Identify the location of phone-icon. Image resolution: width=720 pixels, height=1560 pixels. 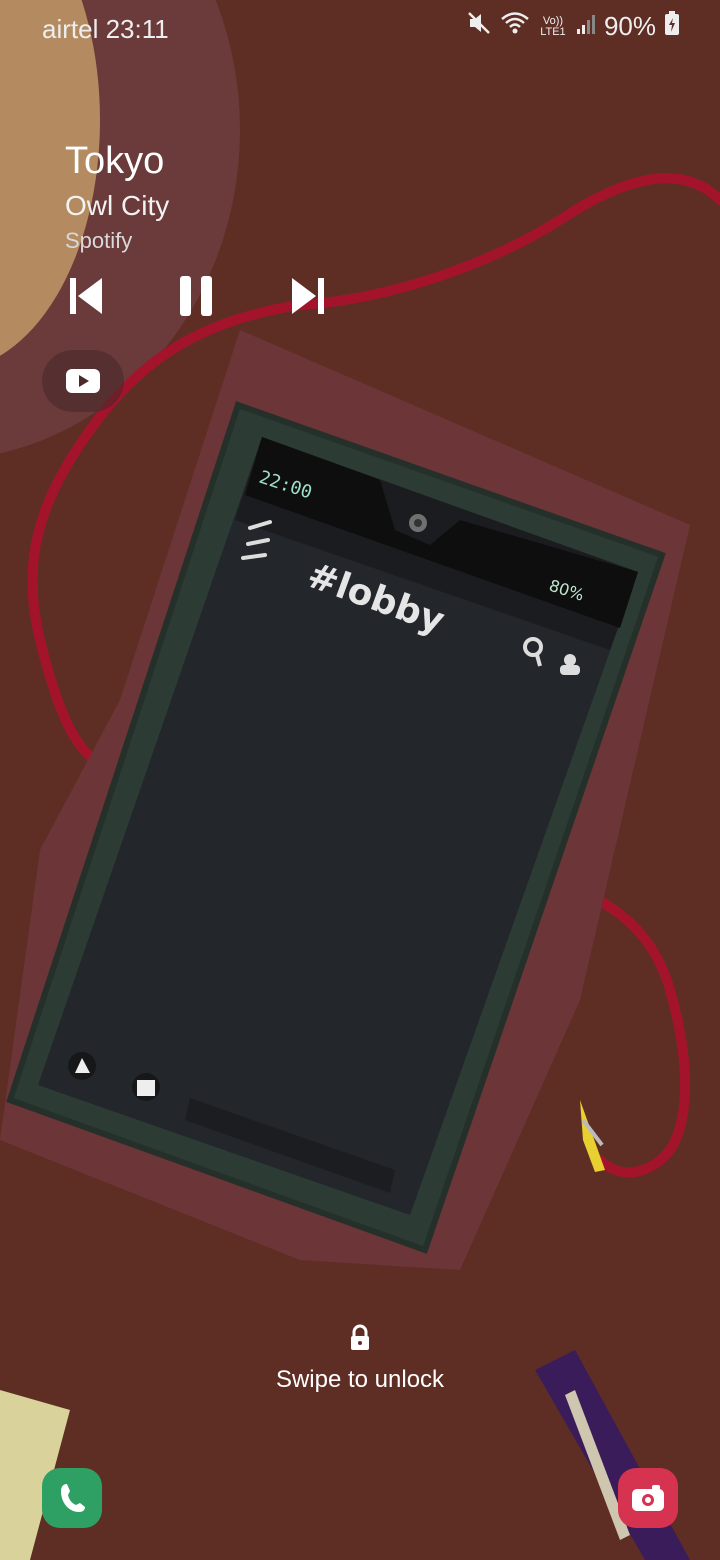
(73, 1498).